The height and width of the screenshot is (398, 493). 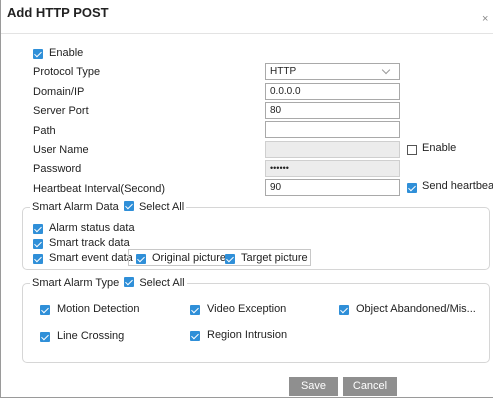 I want to click on username-input, so click(x=332, y=149).